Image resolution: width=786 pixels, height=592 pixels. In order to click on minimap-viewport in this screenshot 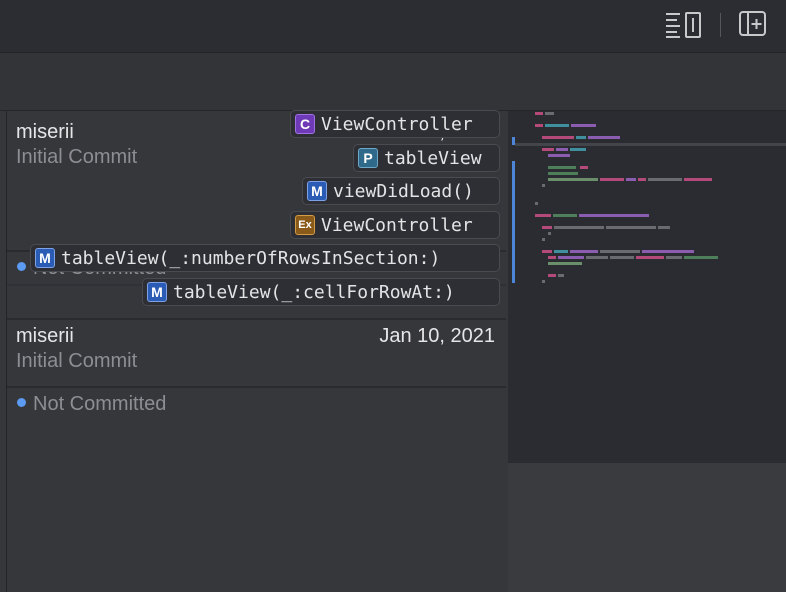, I will do `click(650, 144)`.